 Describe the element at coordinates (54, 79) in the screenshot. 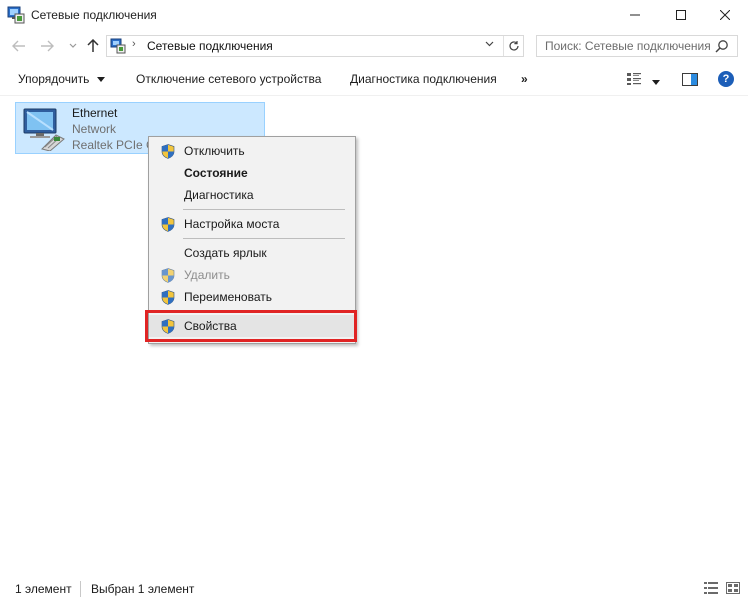

I see `organize-label: Упорядочить` at that location.